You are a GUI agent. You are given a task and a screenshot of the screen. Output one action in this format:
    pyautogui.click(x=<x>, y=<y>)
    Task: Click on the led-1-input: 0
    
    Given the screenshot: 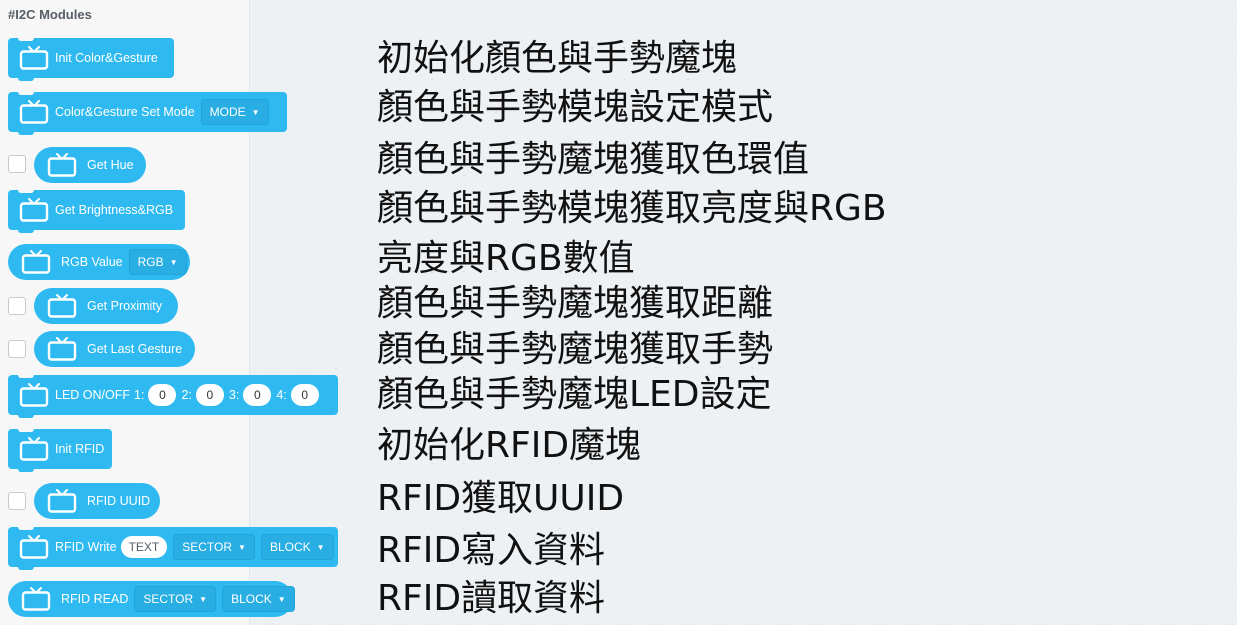 What is the action you would take?
    pyautogui.click(x=162, y=395)
    